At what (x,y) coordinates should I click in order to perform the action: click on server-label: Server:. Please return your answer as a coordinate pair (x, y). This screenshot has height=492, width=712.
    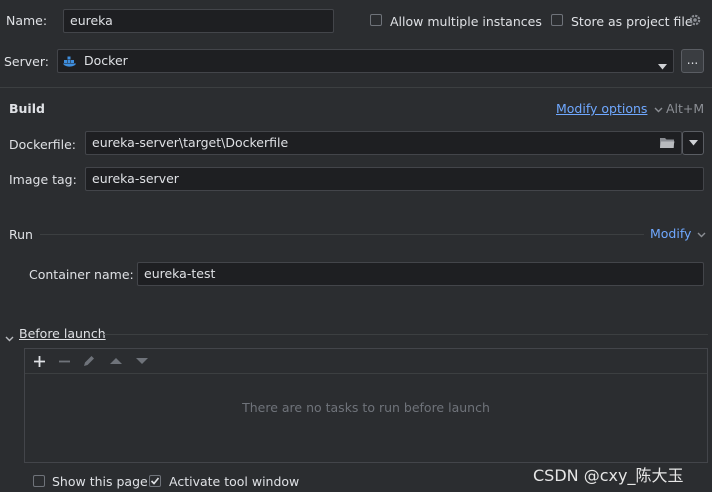
    Looking at the image, I should click on (26, 61).